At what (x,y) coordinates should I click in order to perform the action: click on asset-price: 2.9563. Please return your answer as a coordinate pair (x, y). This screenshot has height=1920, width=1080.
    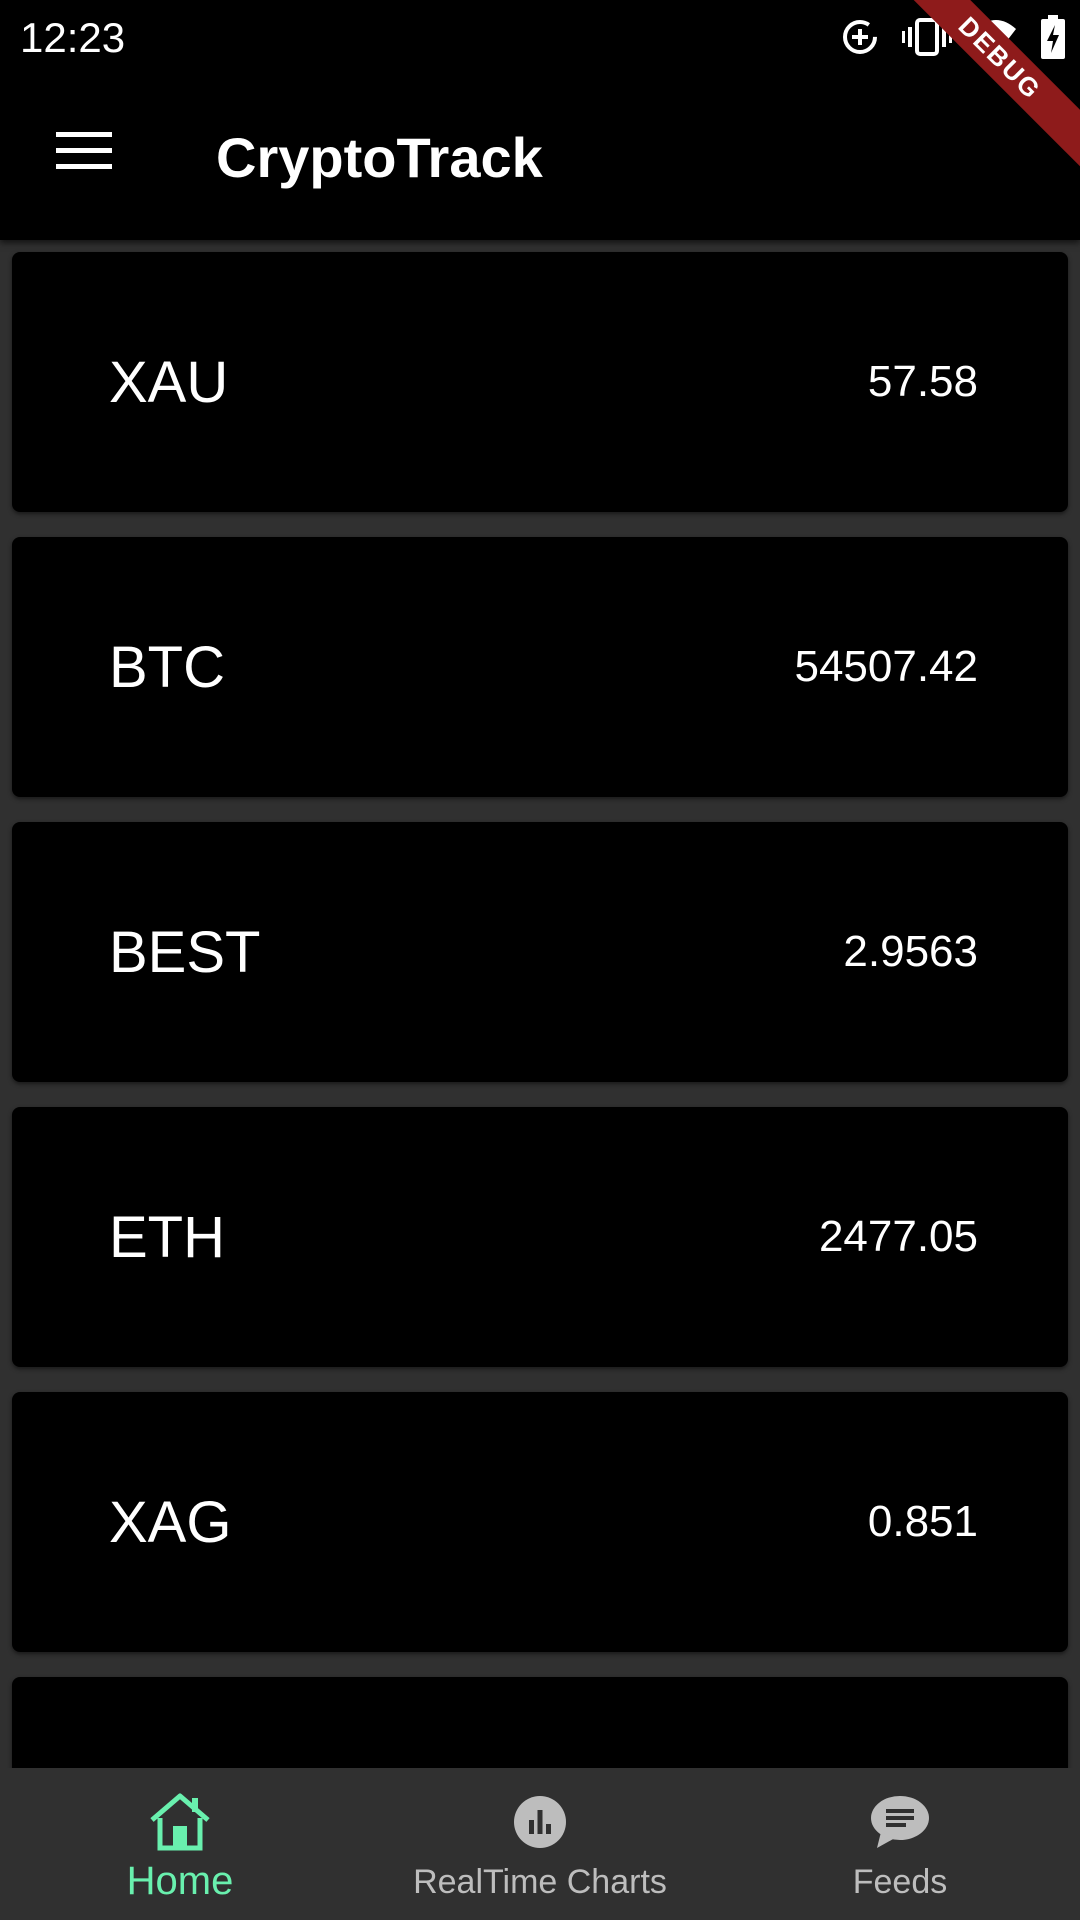
    Looking at the image, I should click on (910, 951).